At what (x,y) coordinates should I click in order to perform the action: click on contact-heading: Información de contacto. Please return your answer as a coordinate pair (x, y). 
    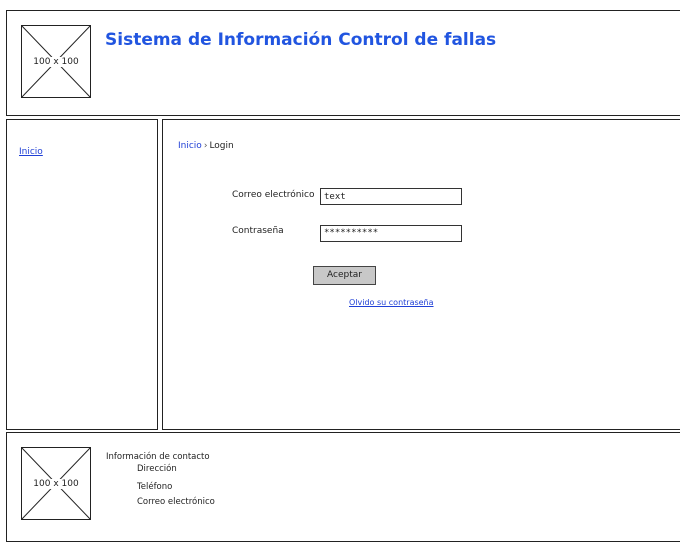
    Looking at the image, I should click on (158, 457).